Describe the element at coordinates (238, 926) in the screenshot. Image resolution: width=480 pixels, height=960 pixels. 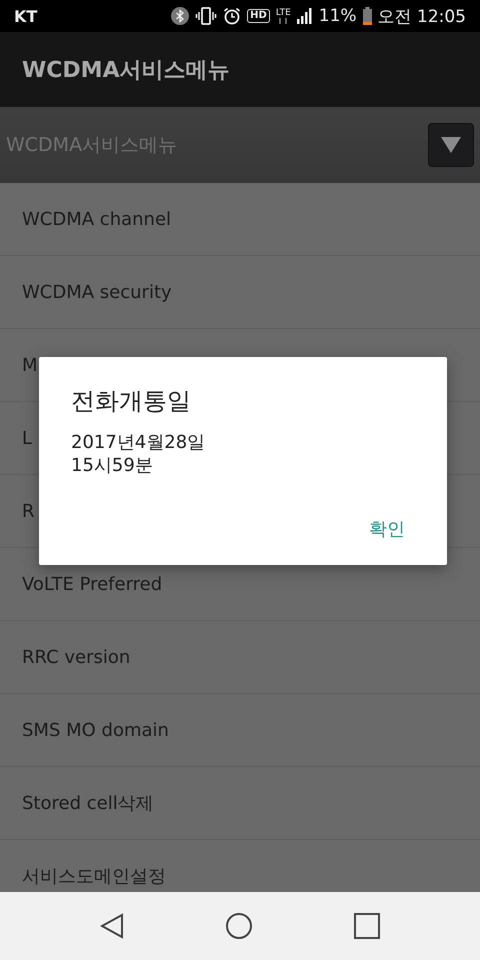
I see `home-icon` at that location.